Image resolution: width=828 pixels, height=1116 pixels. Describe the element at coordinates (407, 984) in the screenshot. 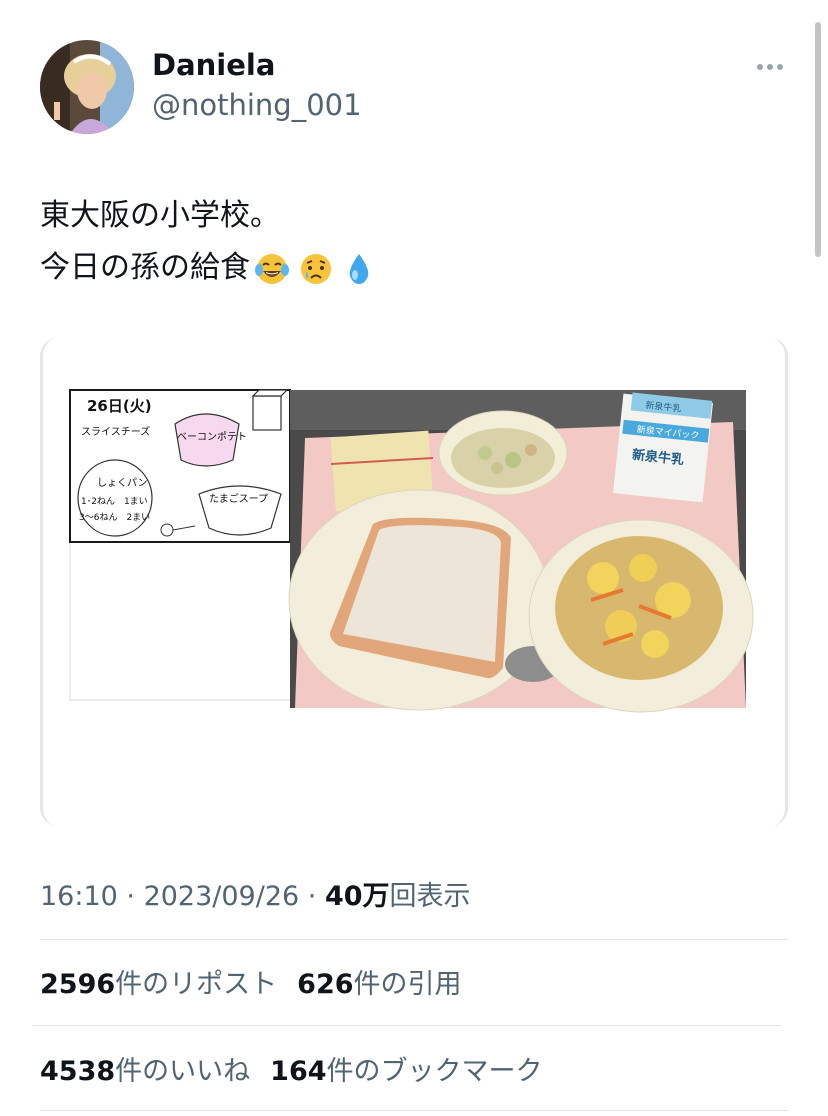

I see `quotes-label: 件の引用` at that location.